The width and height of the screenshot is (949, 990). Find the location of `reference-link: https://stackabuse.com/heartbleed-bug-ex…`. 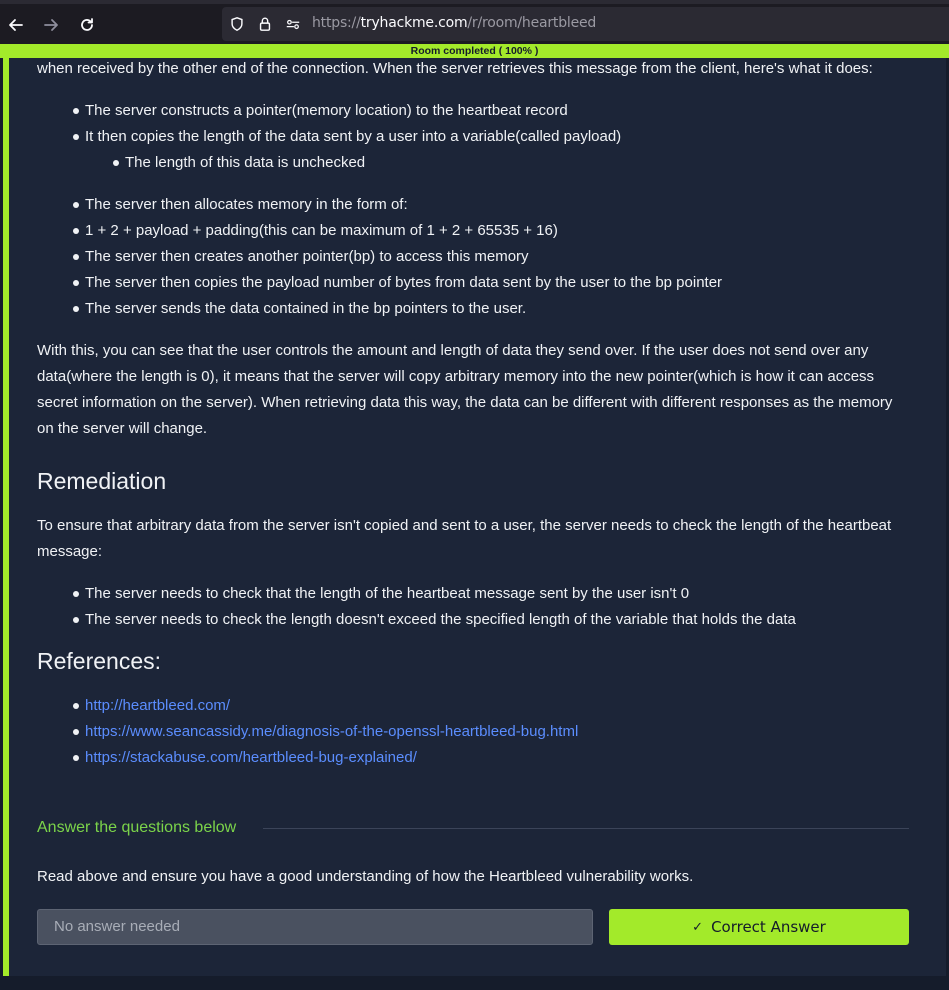

reference-link: https://stackabuse.com/heartbleed-bug-ex… is located at coordinates (251, 757).